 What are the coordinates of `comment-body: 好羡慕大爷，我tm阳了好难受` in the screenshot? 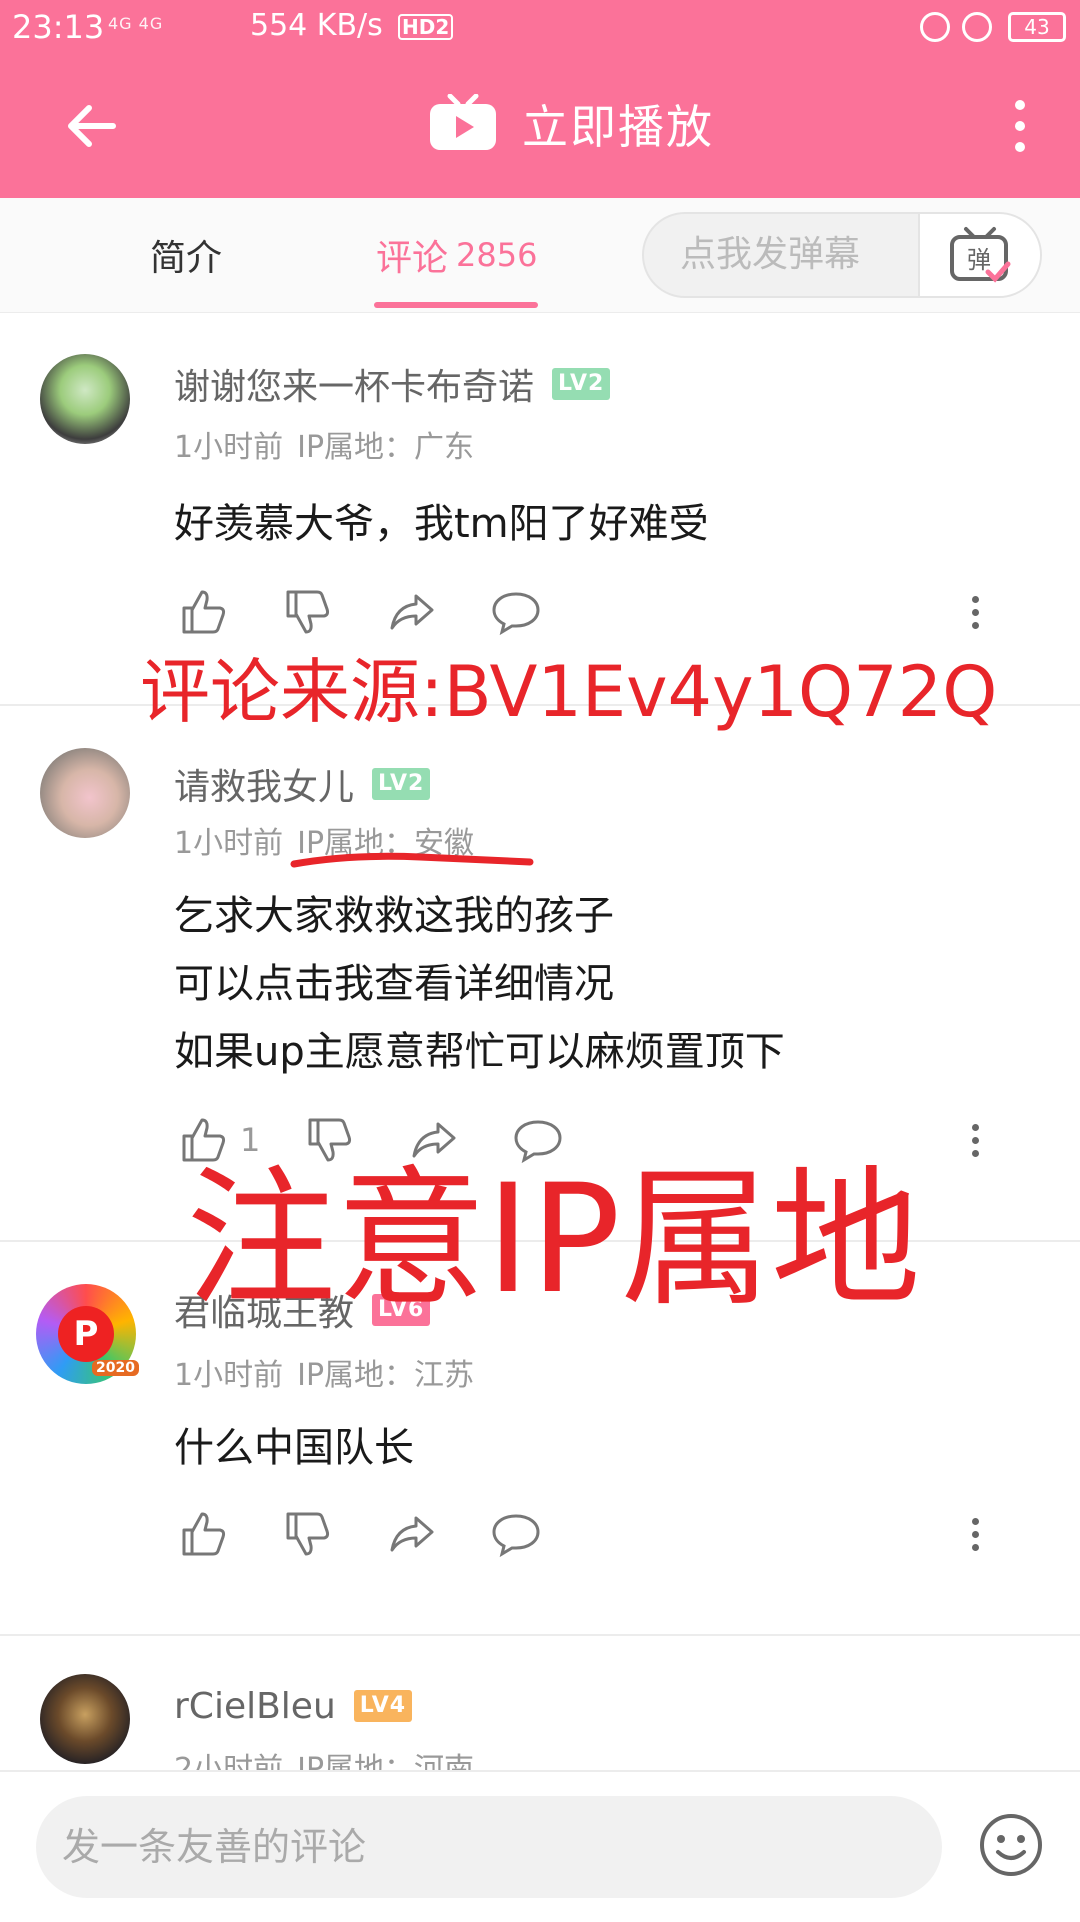 It's located at (441, 524).